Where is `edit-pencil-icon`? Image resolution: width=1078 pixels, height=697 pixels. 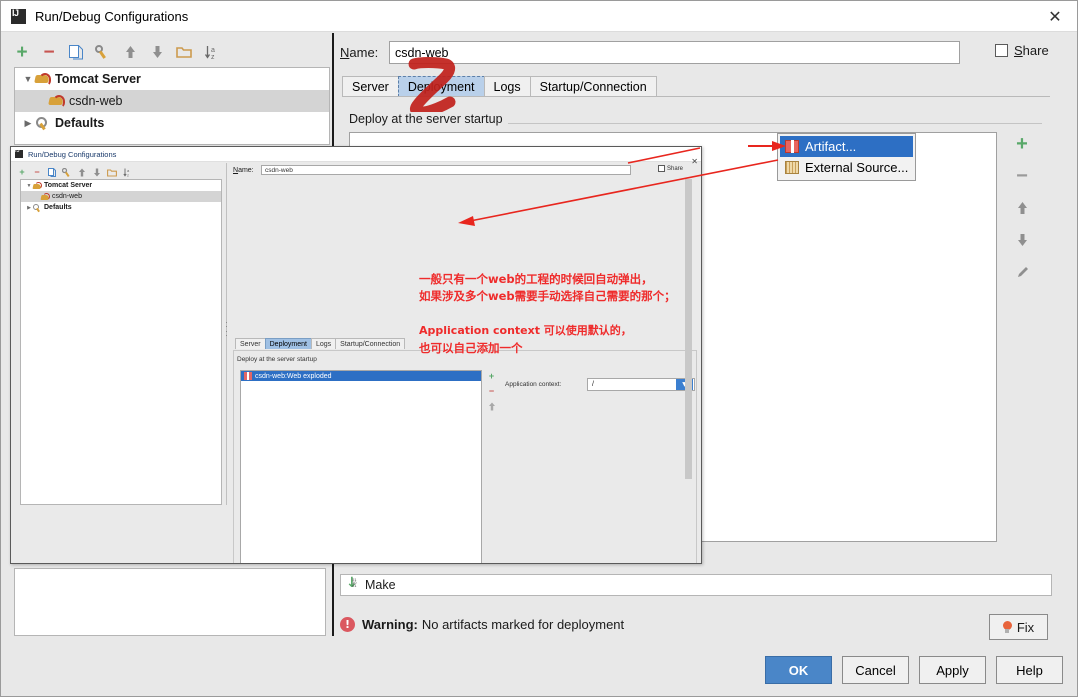
edit-pencil-icon is located at coordinates (1022, 272).